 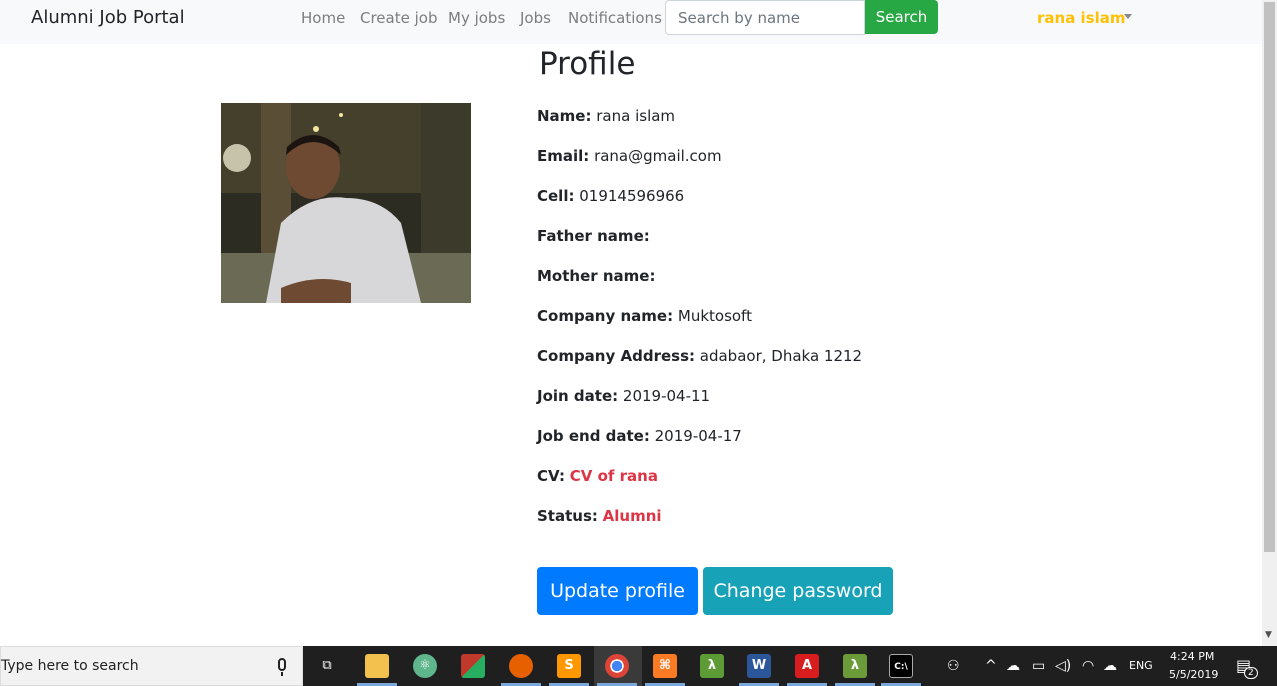 I want to click on volume-icon: ◁), so click(x=1063, y=666).